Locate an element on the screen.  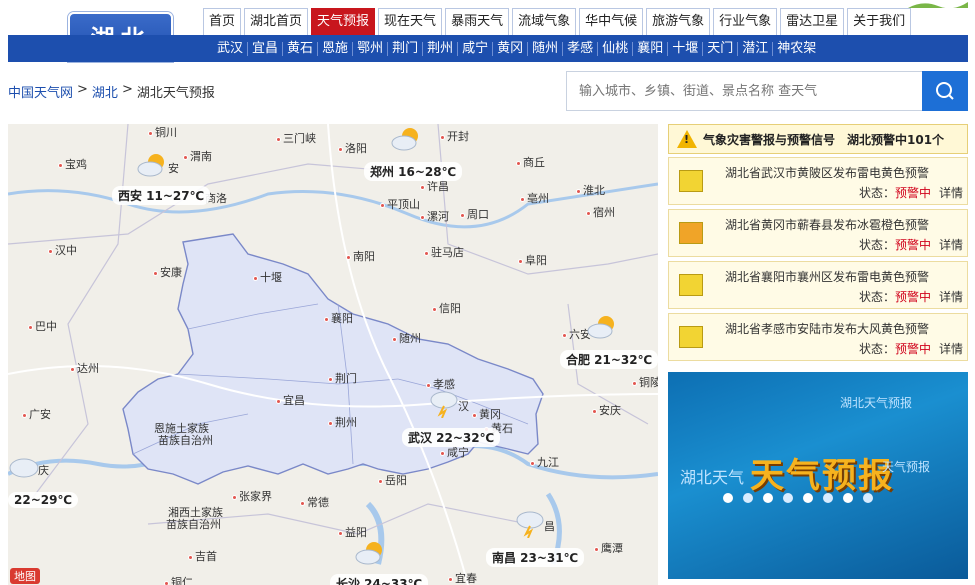
nav-current-weather: 现在天气 is located at coordinates (410, 21).